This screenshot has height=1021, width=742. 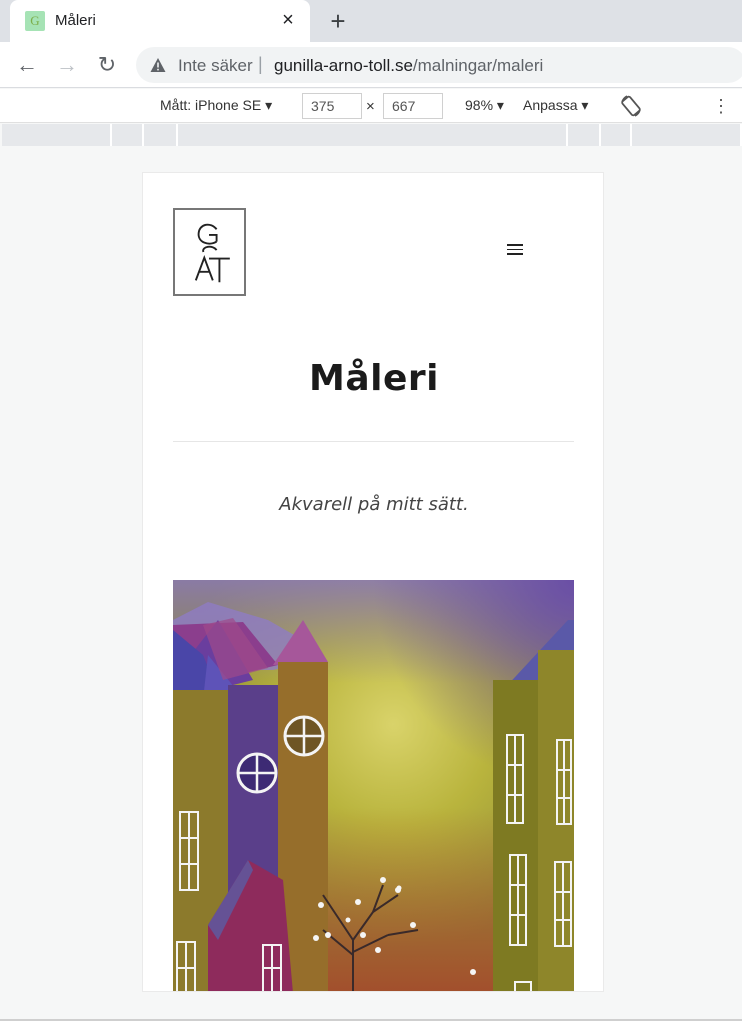 I want to click on width-input: 375, so click(x=332, y=106).